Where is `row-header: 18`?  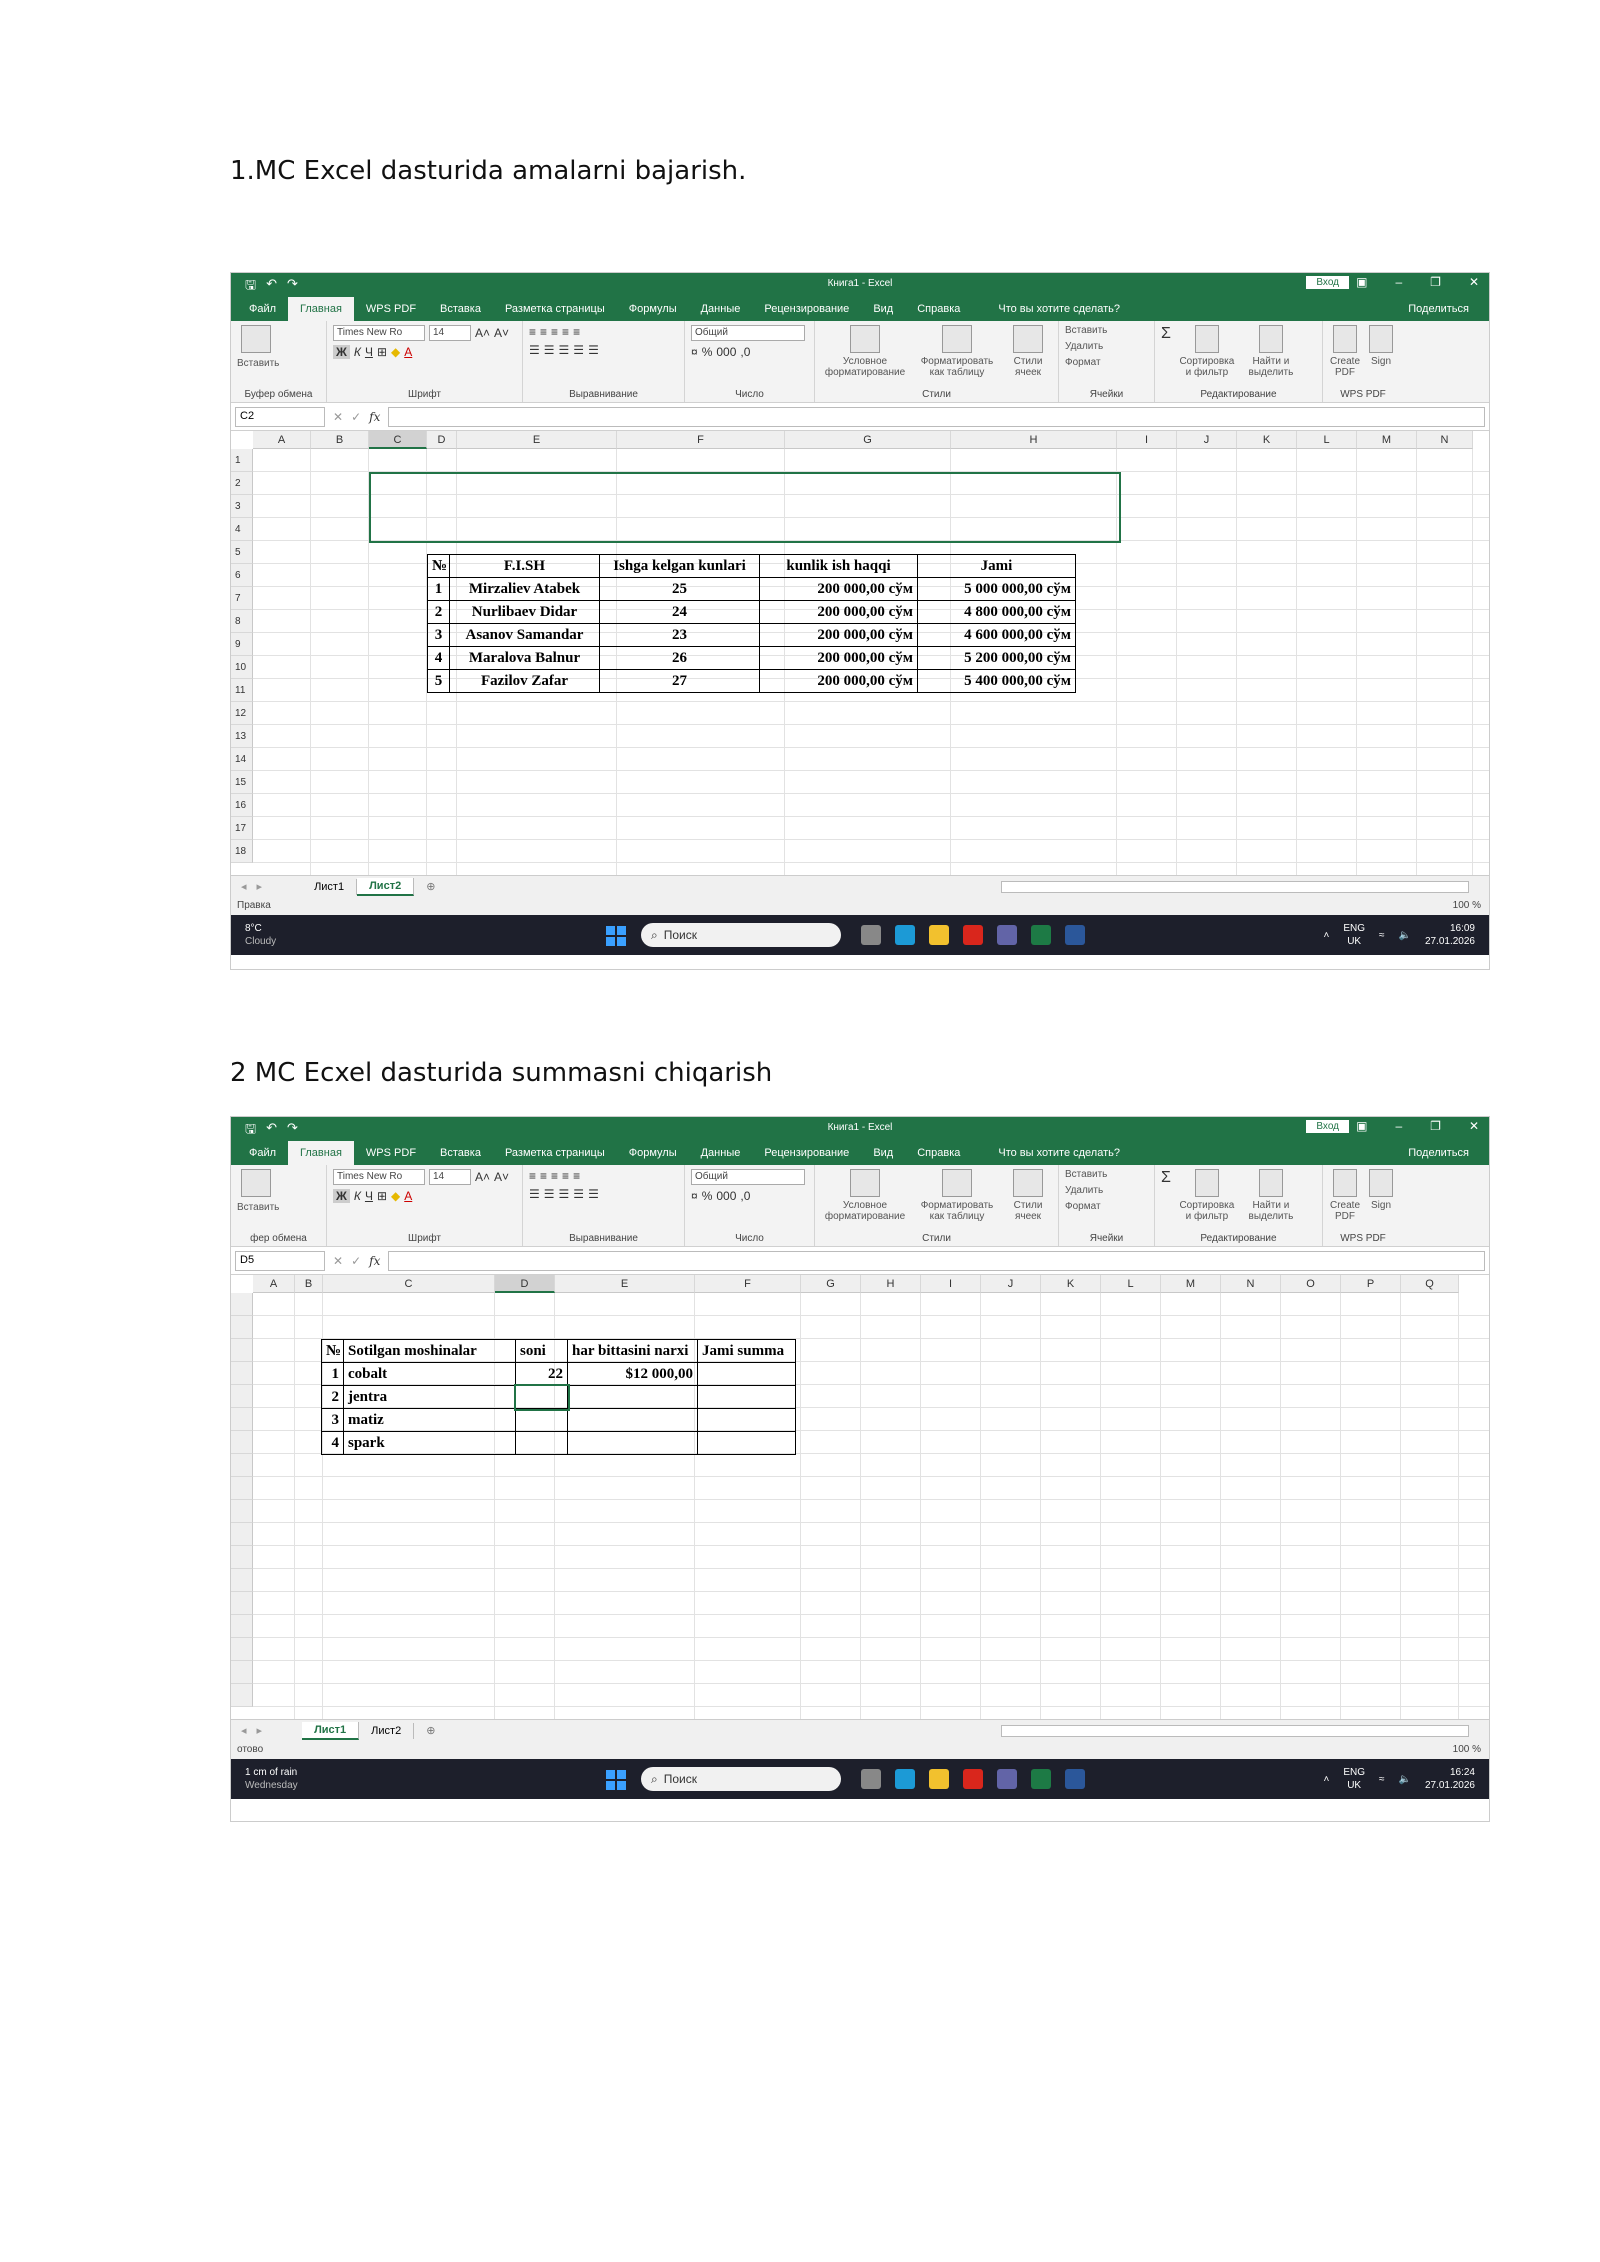 row-header: 18 is located at coordinates (242, 851).